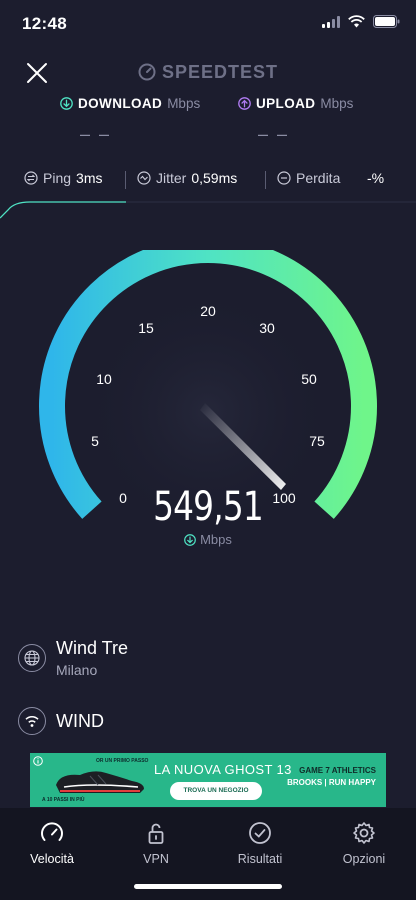  Describe the element at coordinates (331, 21) in the screenshot. I see `signal-icon` at that location.